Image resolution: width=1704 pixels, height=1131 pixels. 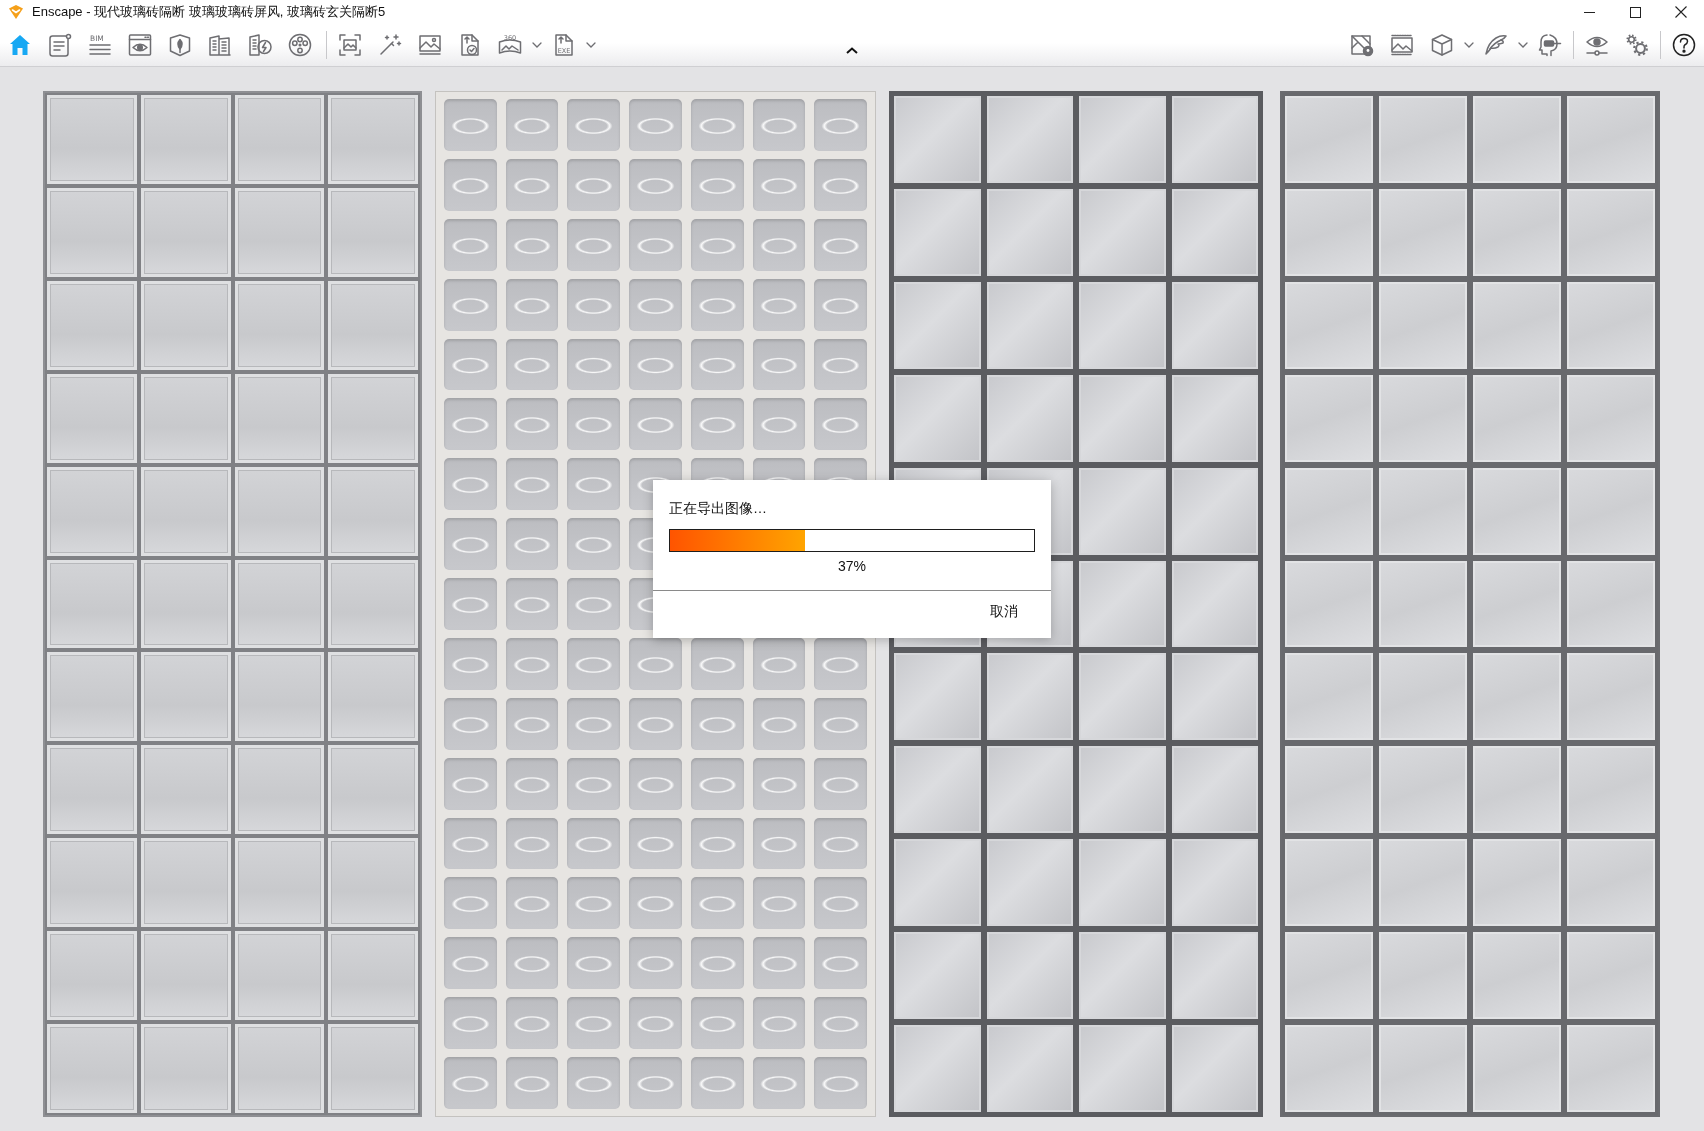 What do you see at coordinates (209, 12) in the screenshot?
I see `window-title: Enscape - 现代玻璃砖隔断 玻璃玻璃砖屏风, 玻璃砖玄关隔断5` at bounding box center [209, 12].